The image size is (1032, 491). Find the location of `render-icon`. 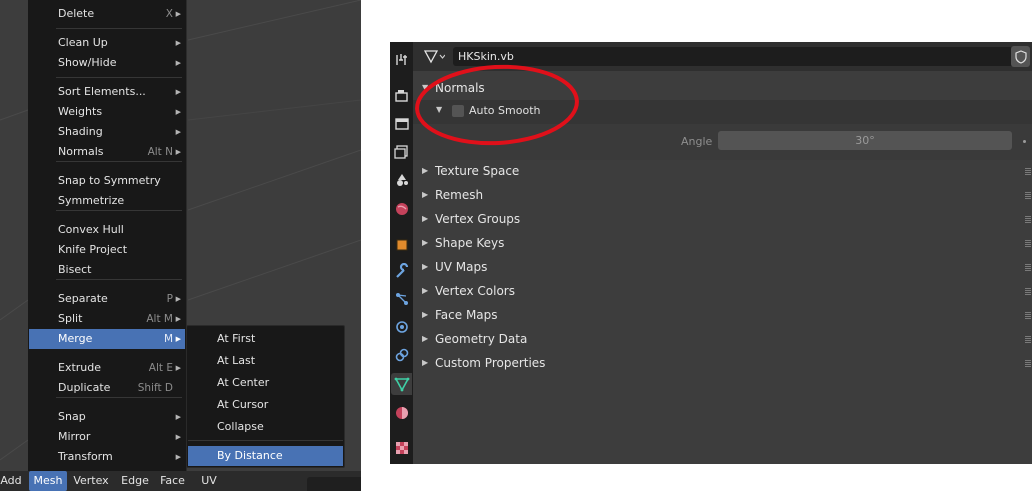

render-icon is located at coordinates (401, 96).